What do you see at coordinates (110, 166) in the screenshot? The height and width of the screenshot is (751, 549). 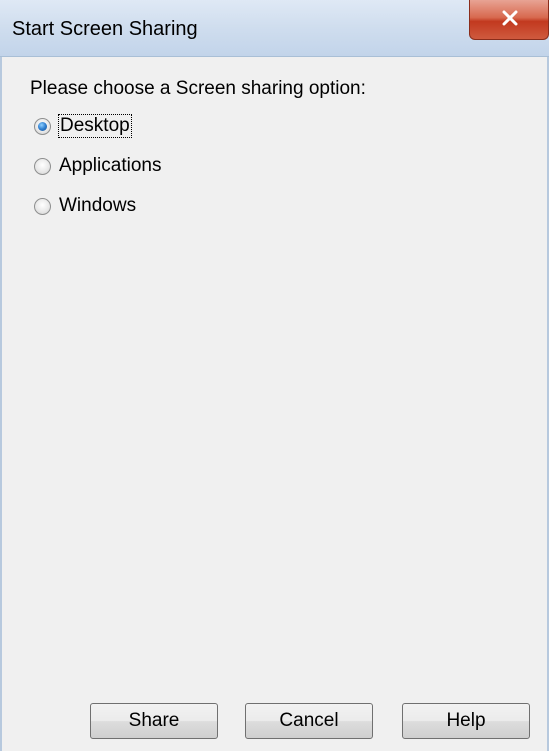 I see `applications-label: Applications` at bounding box center [110, 166].